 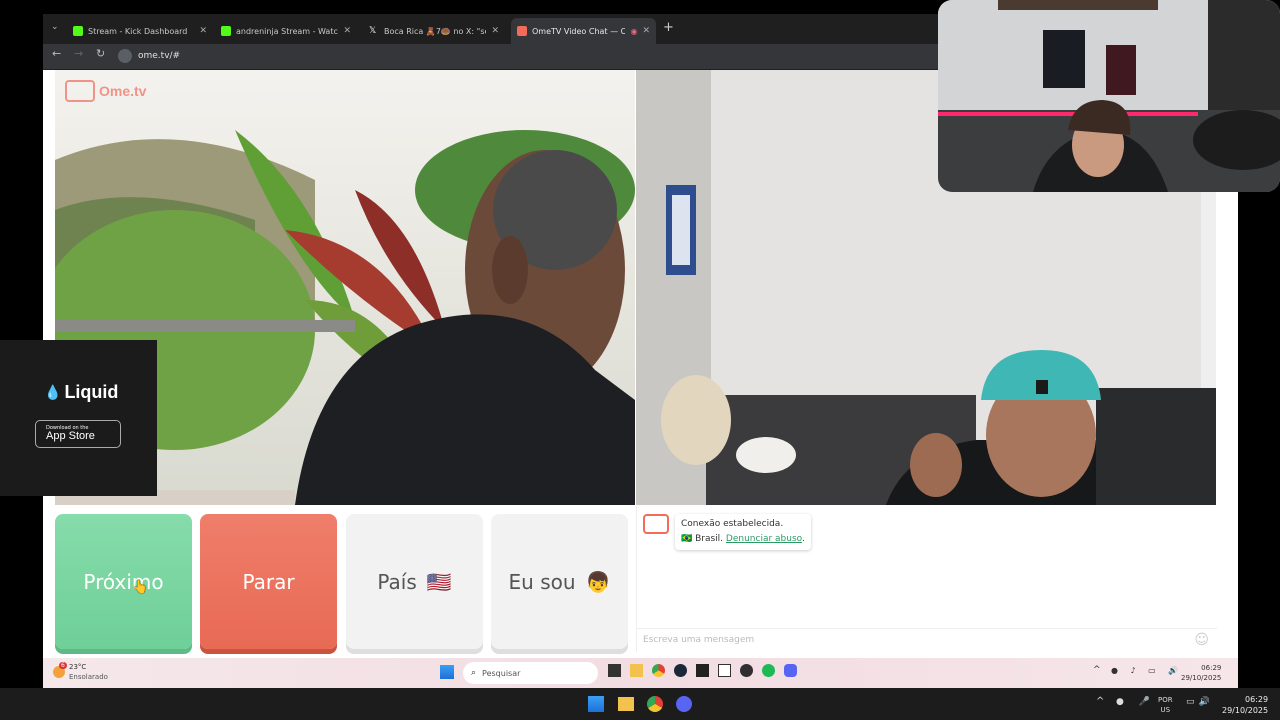 I want to click on lang-bottom: US, so click(x=1165, y=710).